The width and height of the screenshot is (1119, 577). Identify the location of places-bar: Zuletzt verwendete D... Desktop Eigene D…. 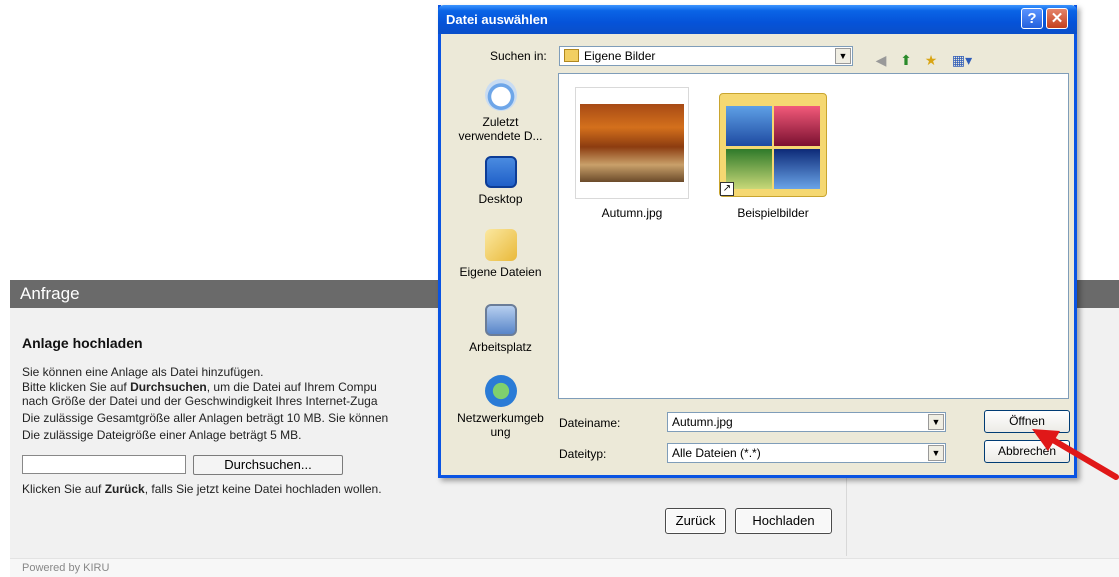
(500, 262).